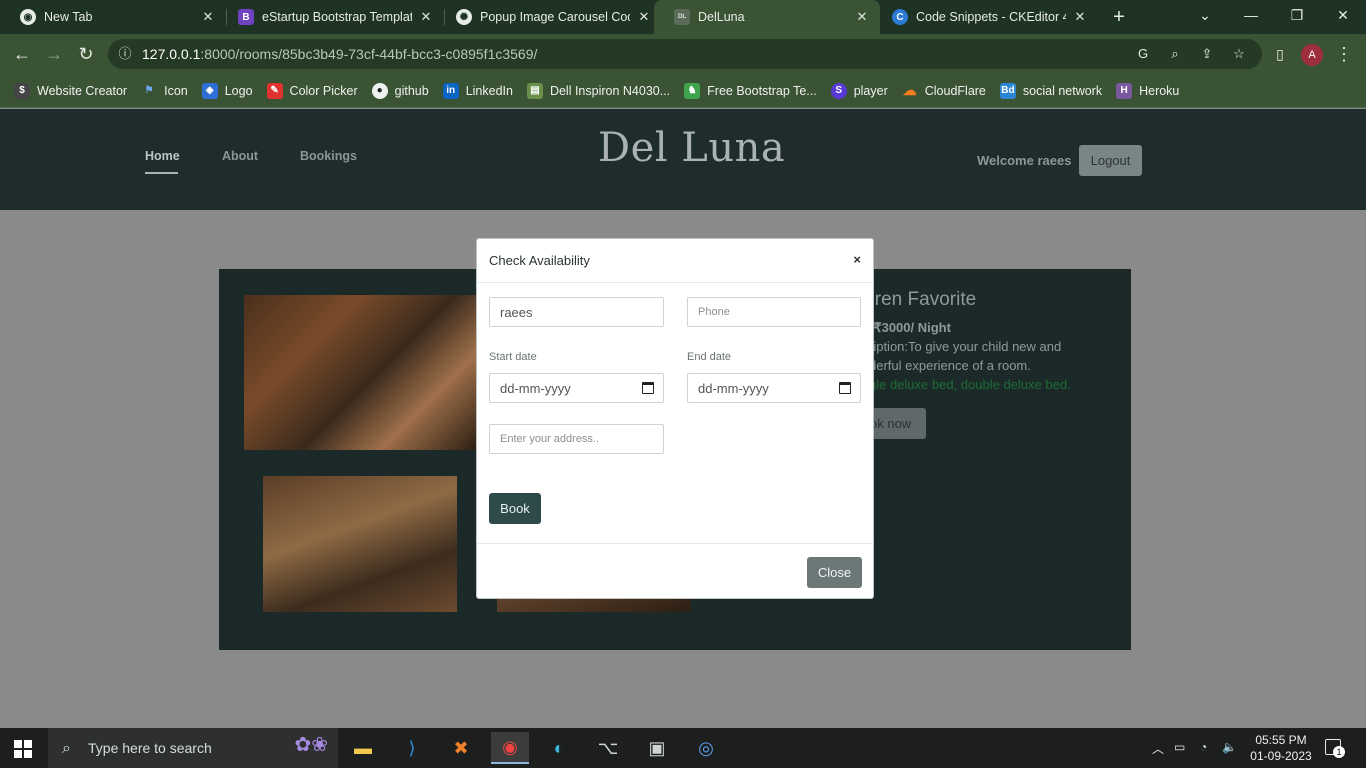  What do you see at coordinates (1207, 54) in the screenshot?
I see `share-icon: ⇪` at bounding box center [1207, 54].